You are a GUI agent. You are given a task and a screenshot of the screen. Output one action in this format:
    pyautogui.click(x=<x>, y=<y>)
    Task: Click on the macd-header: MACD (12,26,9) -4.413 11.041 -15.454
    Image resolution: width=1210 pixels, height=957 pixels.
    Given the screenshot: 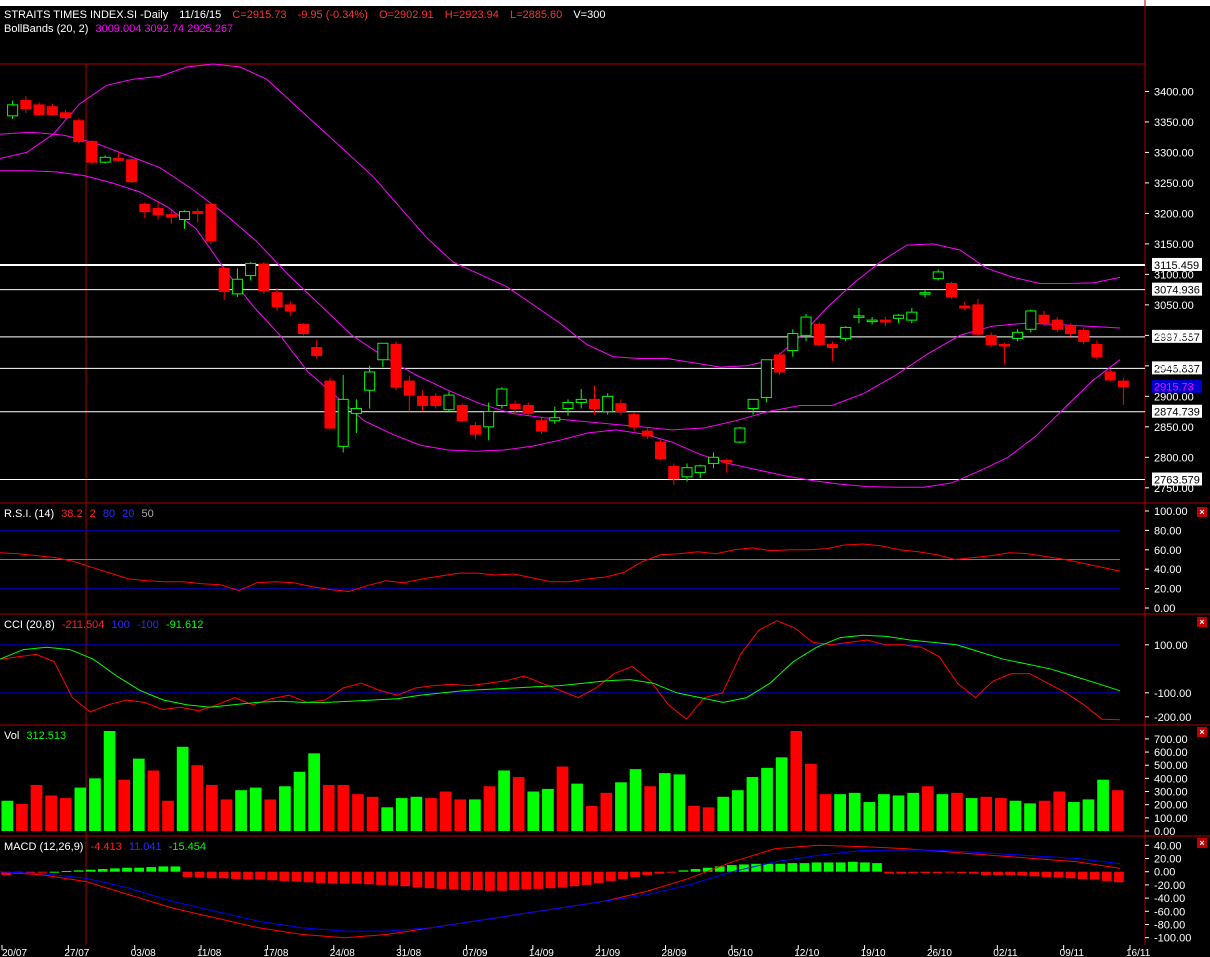 What is the action you would take?
    pyautogui.click(x=107, y=847)
    